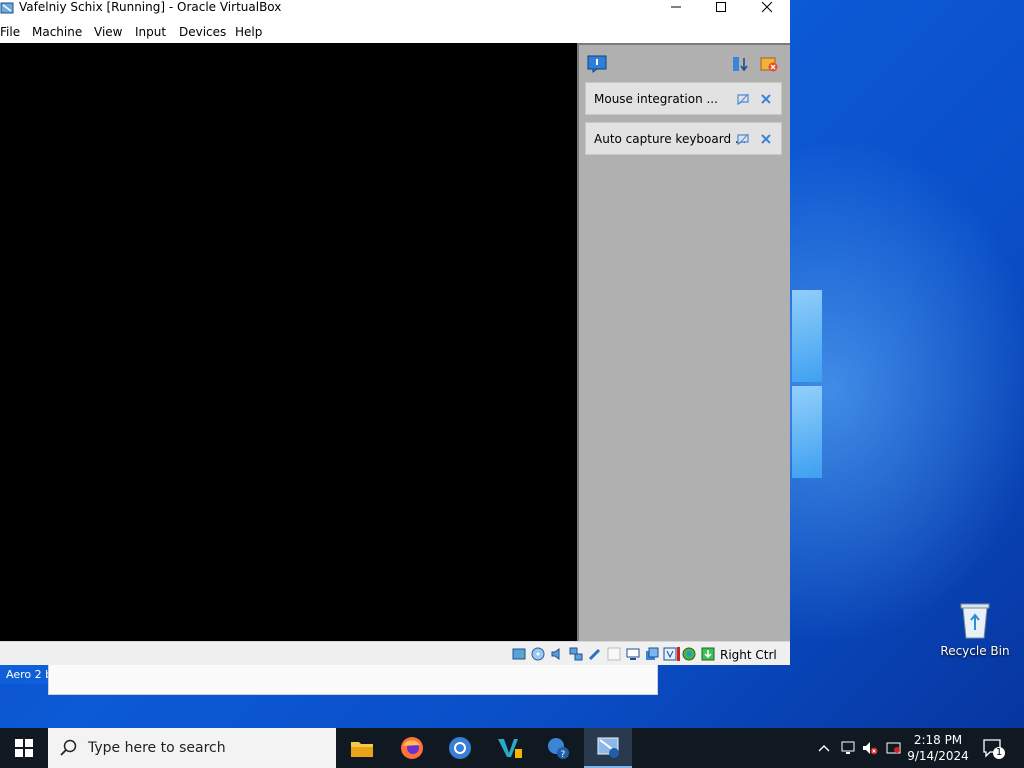 This screenshot has height=768, width=1024. I want to click on menu-devices: Devices, so click(202, 32).